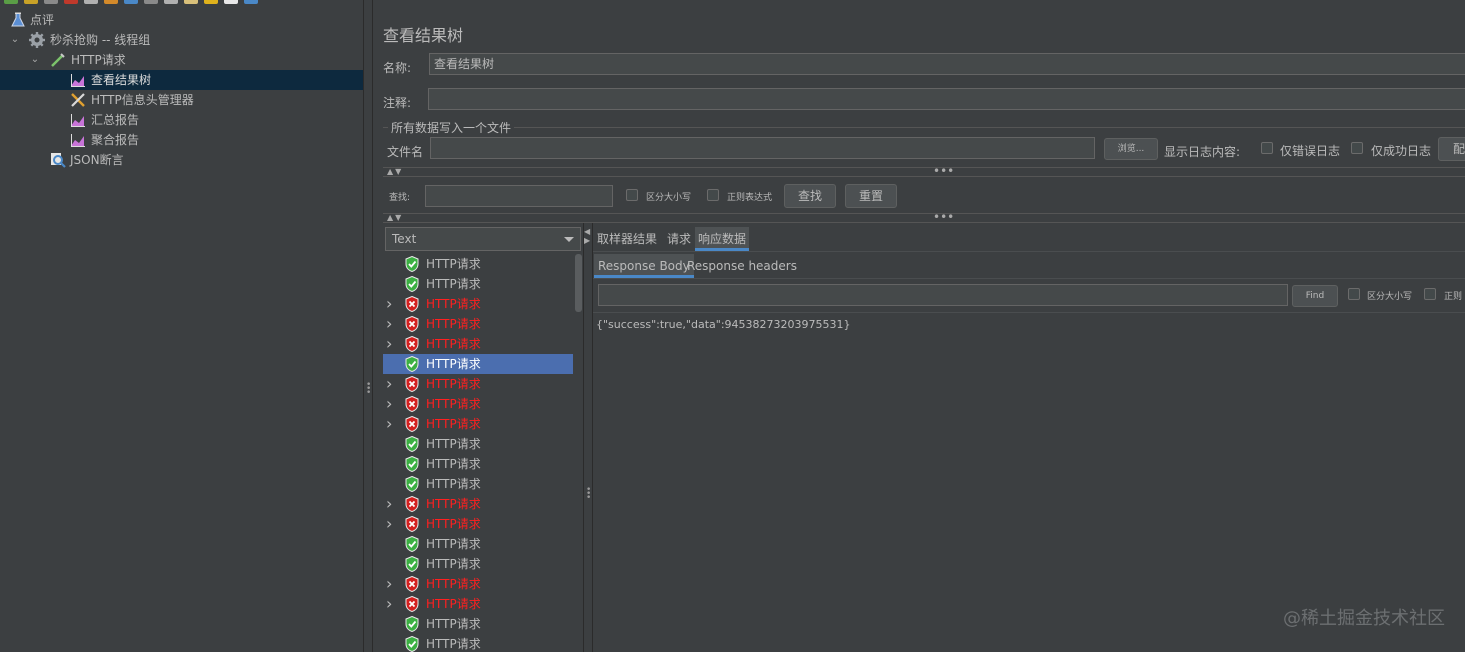 This screenshot has width=1465, height=652. I want to click on configure-button: 配, so click(1451, 149).